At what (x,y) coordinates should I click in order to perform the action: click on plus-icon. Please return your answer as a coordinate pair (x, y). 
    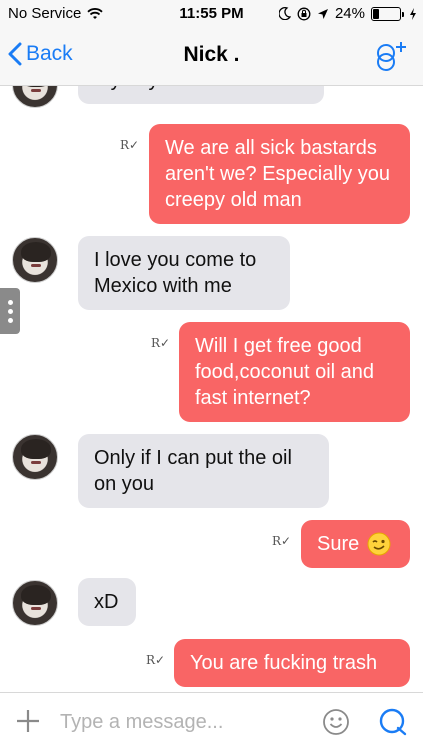
    Looking at the image, I should click on (28, 721).